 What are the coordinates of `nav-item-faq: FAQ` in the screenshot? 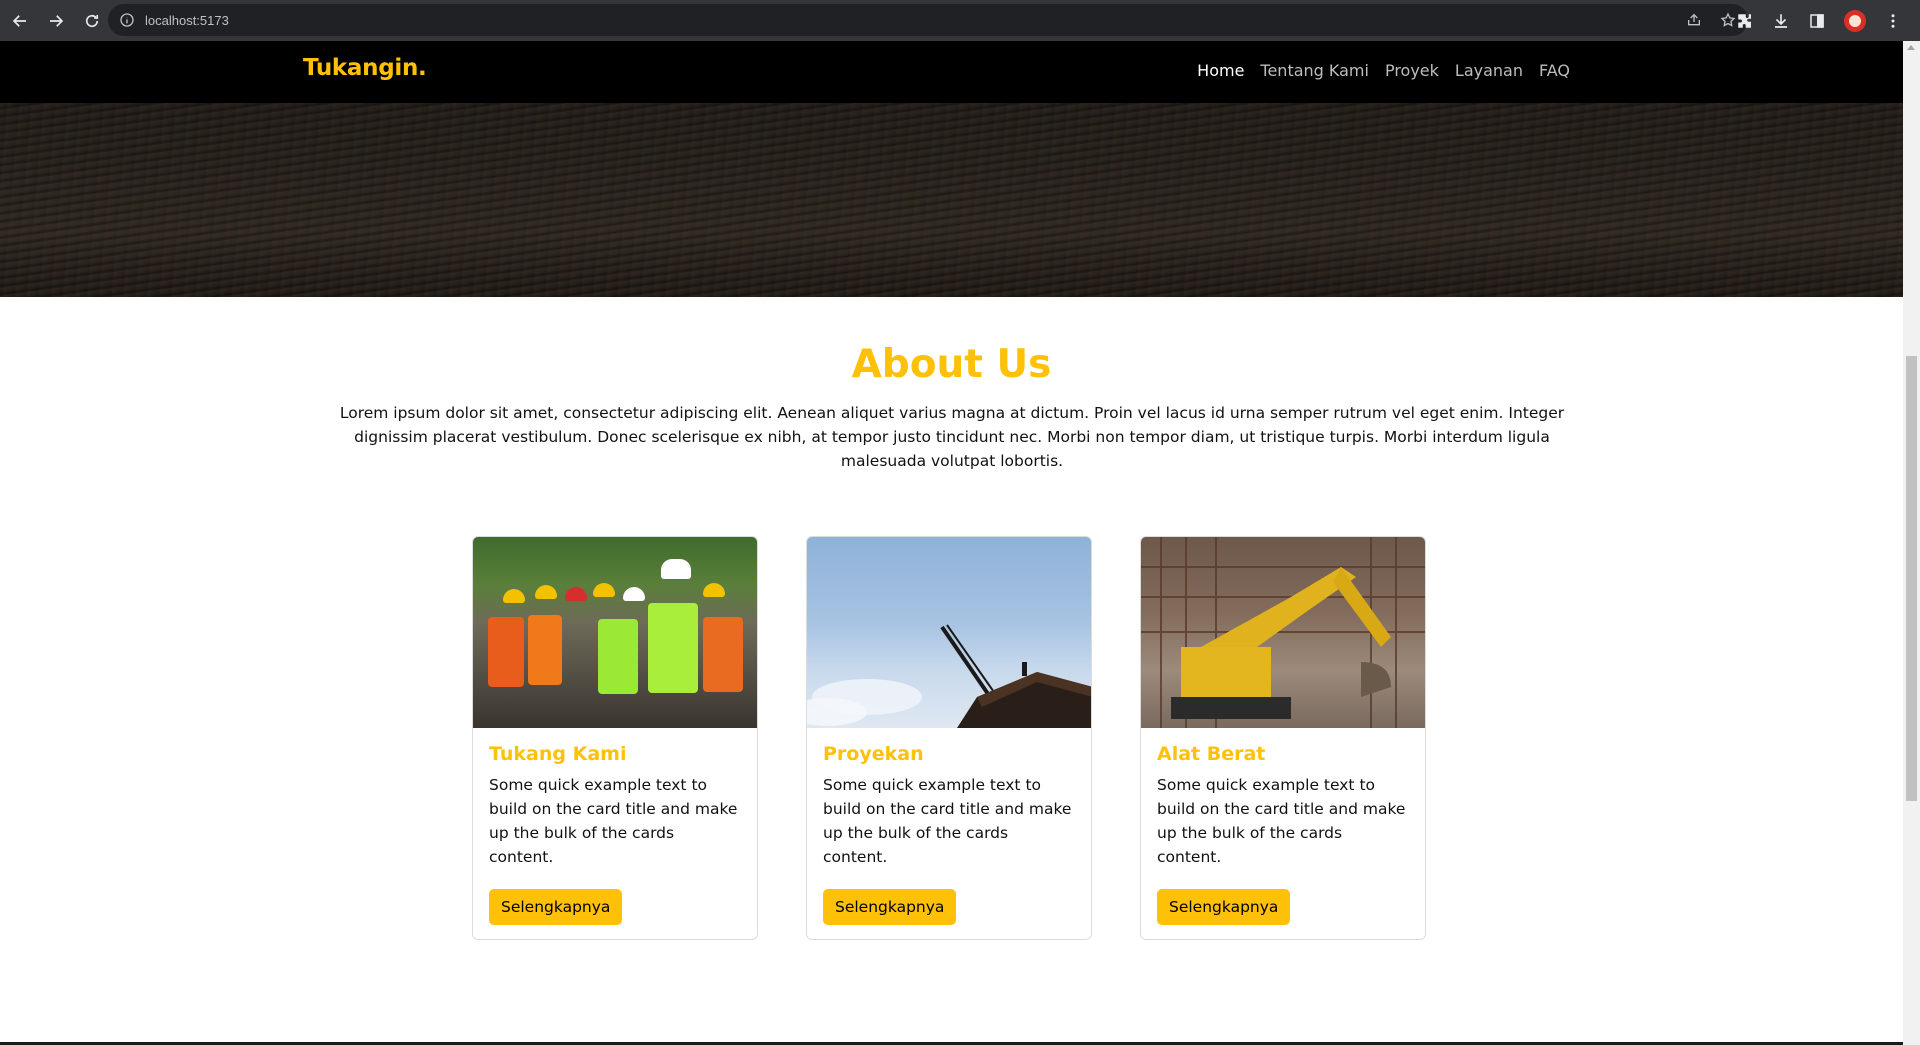 It's located at (1554, 70).